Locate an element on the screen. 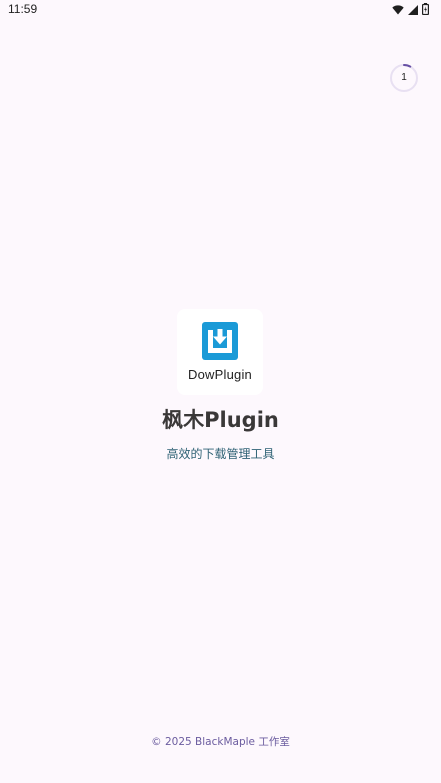 The height and width of the screenshot is (783, 441). app-title: 枫木Plugin is located at coordinates (220, 420).